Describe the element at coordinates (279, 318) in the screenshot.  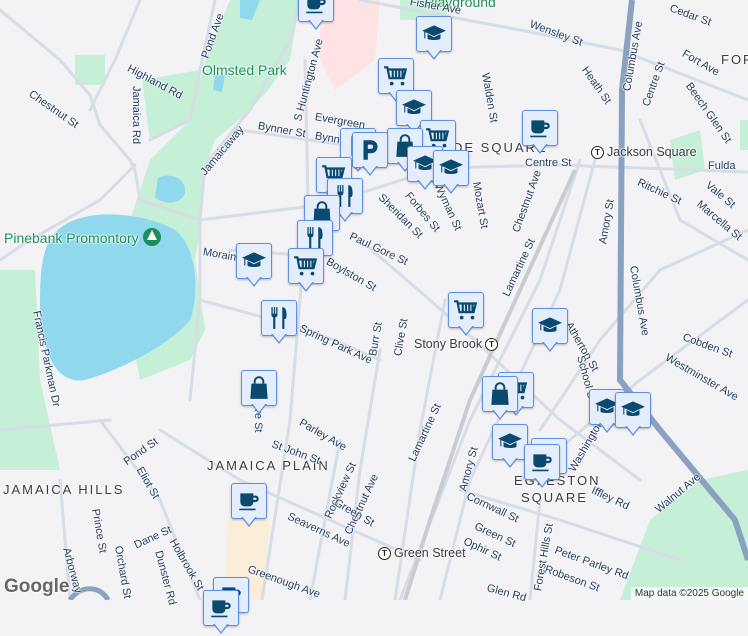
I see `restaurant-icon` at that location.